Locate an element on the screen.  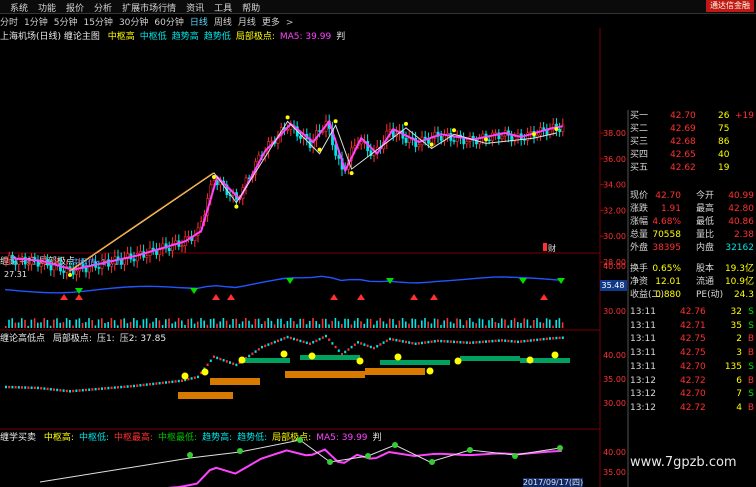
quote-row: 外盘 38395 内盘 32162 is located at coordinates (678, 248).